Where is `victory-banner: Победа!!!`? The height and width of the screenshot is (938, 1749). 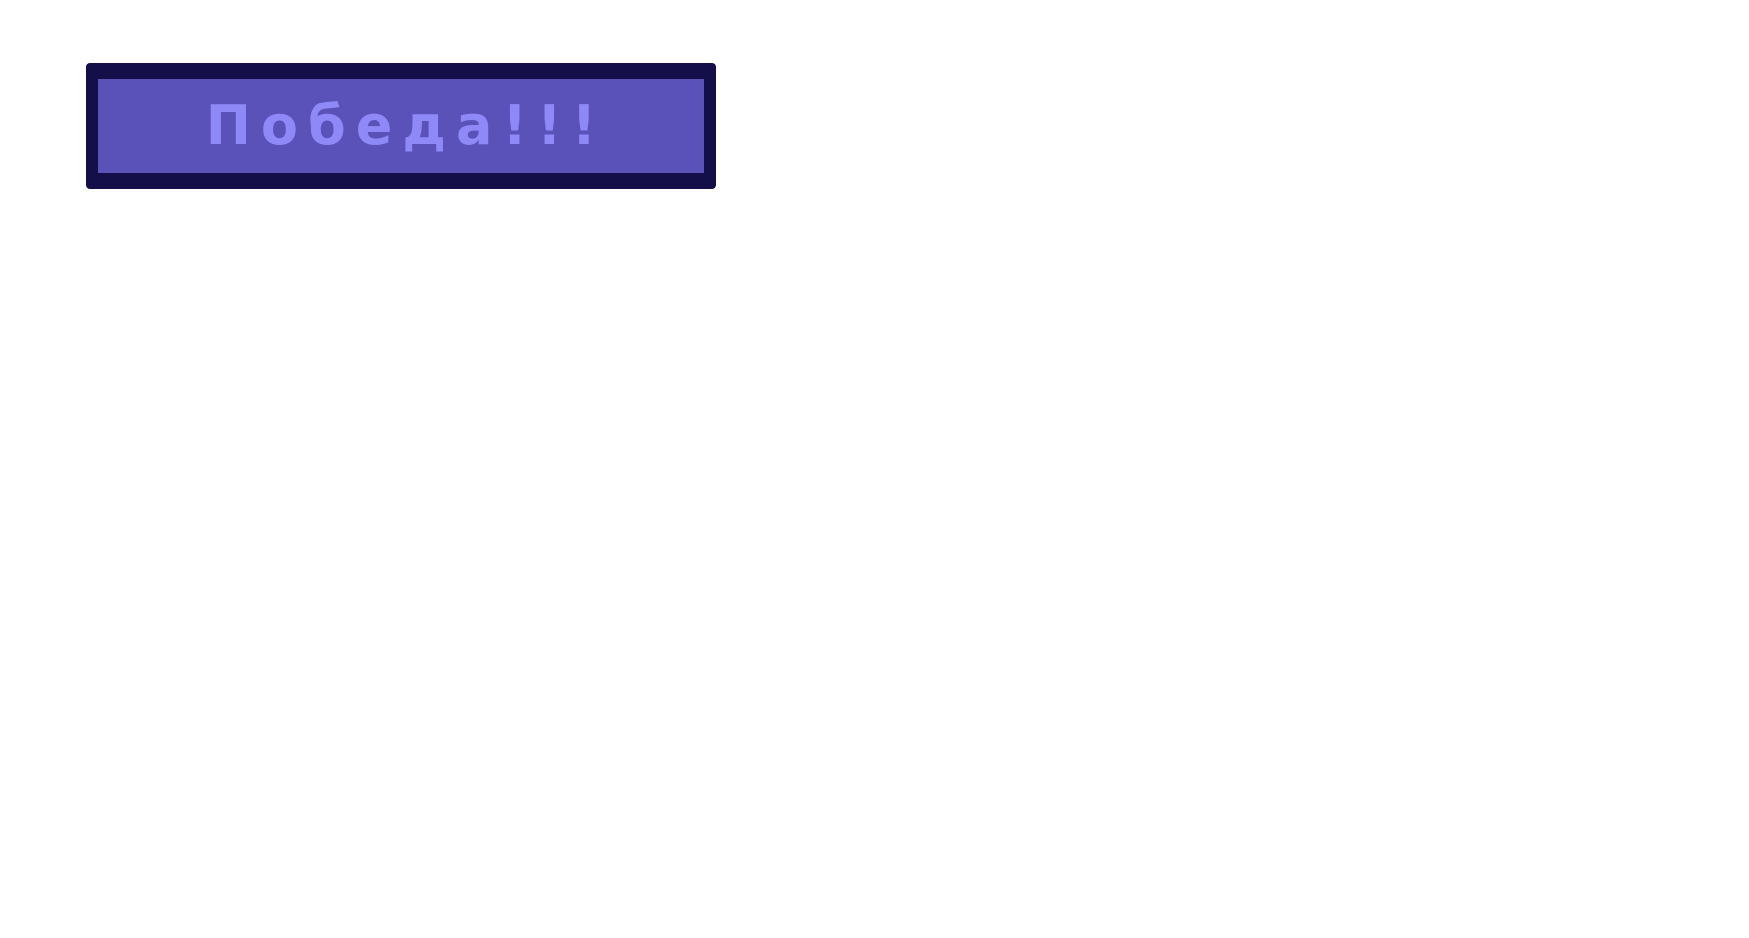
victory-banner: Победа!!! is located at coordinates (401, 126).